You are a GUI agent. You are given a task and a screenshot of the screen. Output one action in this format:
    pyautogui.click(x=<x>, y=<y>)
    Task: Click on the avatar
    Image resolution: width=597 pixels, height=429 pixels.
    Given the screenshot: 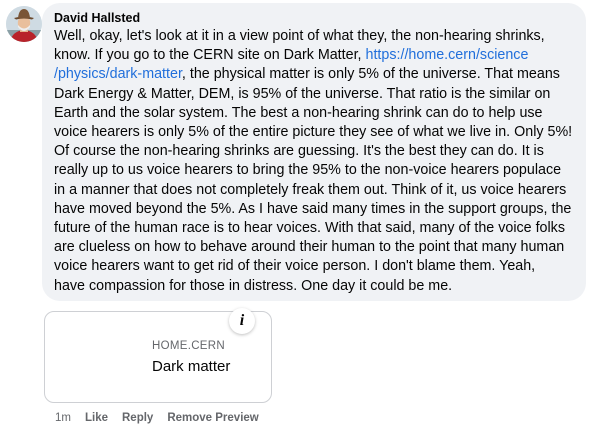 What is the action you would take?
    pyautogui.click(x=24, y=24)
    